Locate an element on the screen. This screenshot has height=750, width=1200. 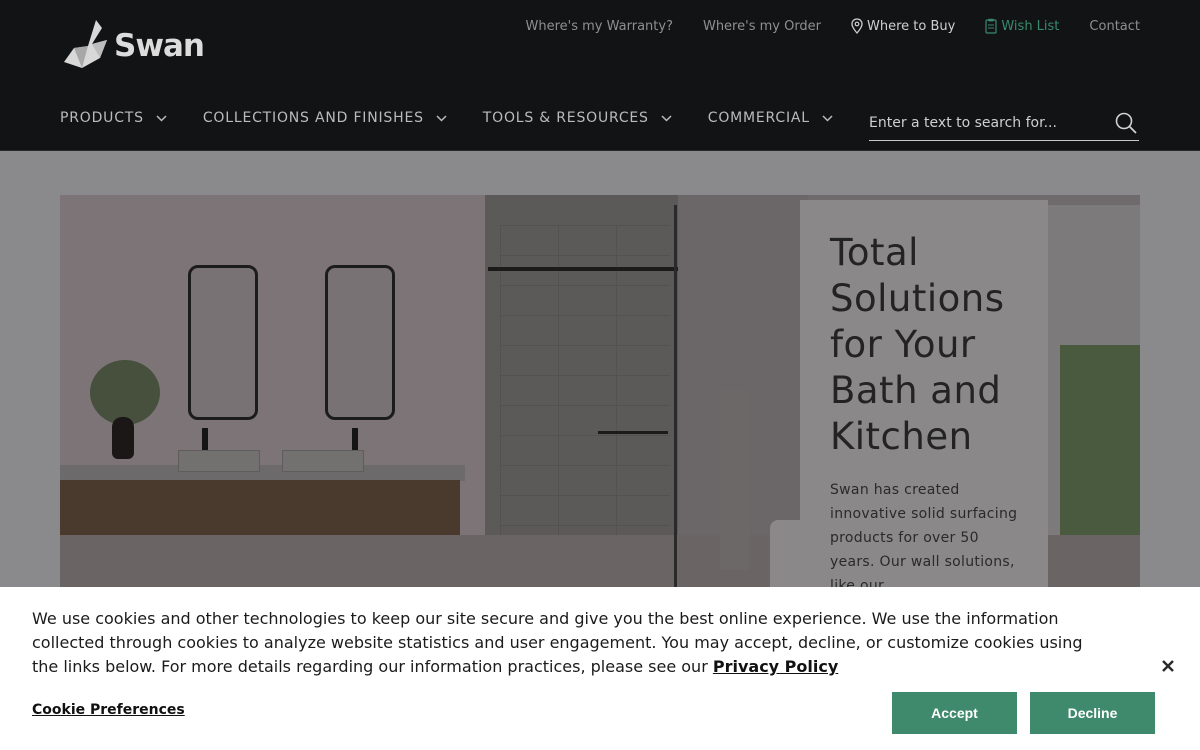
contact-link-label: Contact is located at coordinates (1114, 26).